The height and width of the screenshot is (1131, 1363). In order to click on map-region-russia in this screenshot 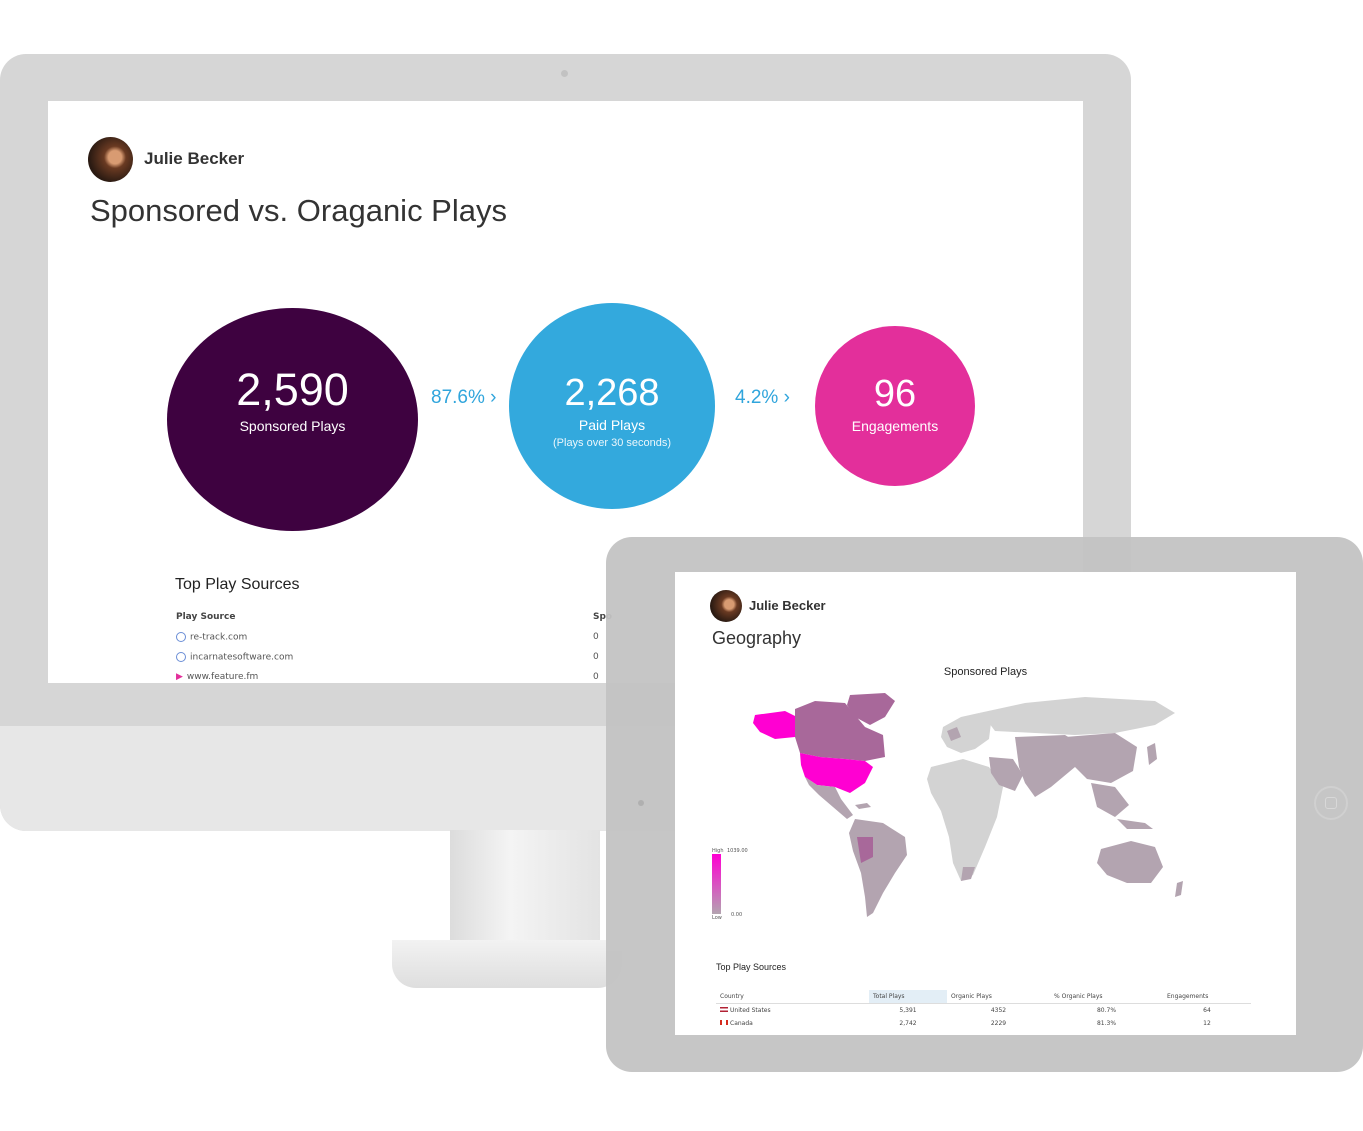, I will do `click(1077, 716)`.